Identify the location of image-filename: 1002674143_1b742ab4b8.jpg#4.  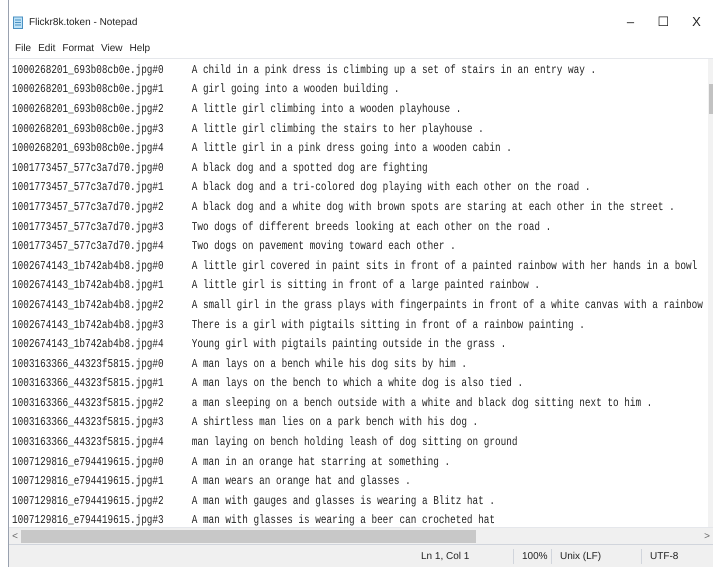
(88, 345).